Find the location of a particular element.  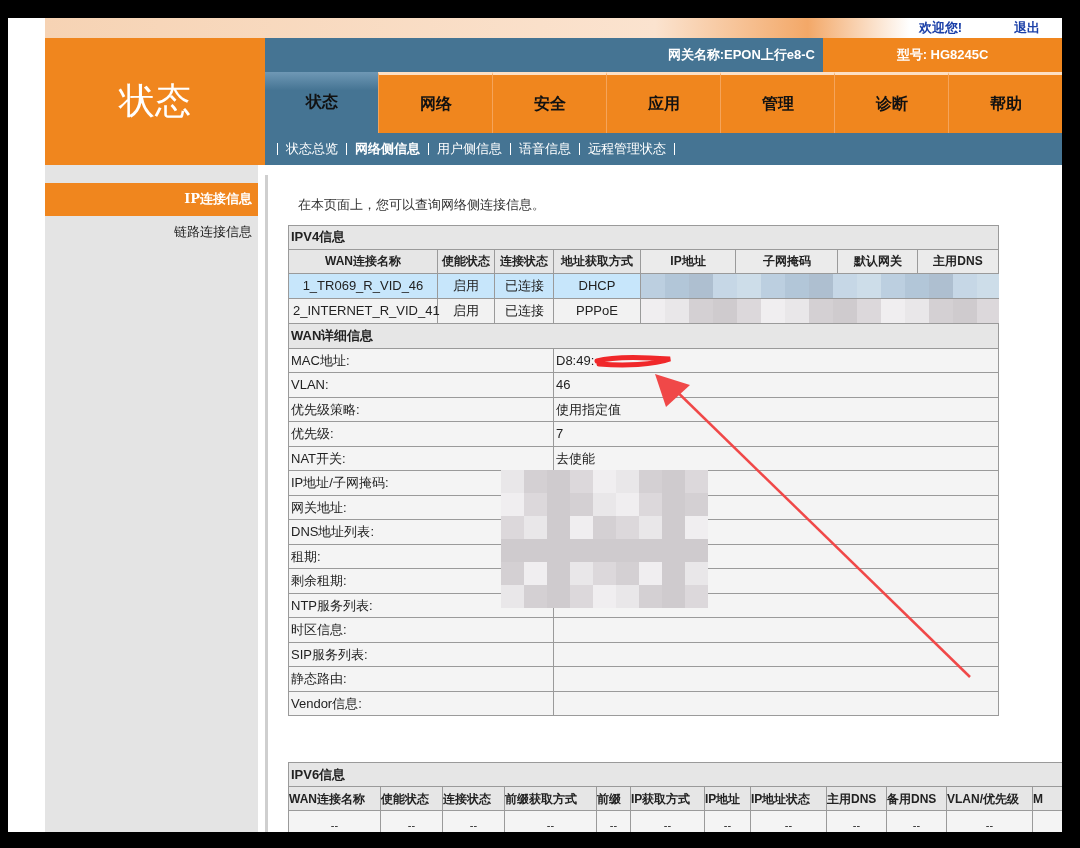

detail-value: 7 is located at coordinates (560, 433).